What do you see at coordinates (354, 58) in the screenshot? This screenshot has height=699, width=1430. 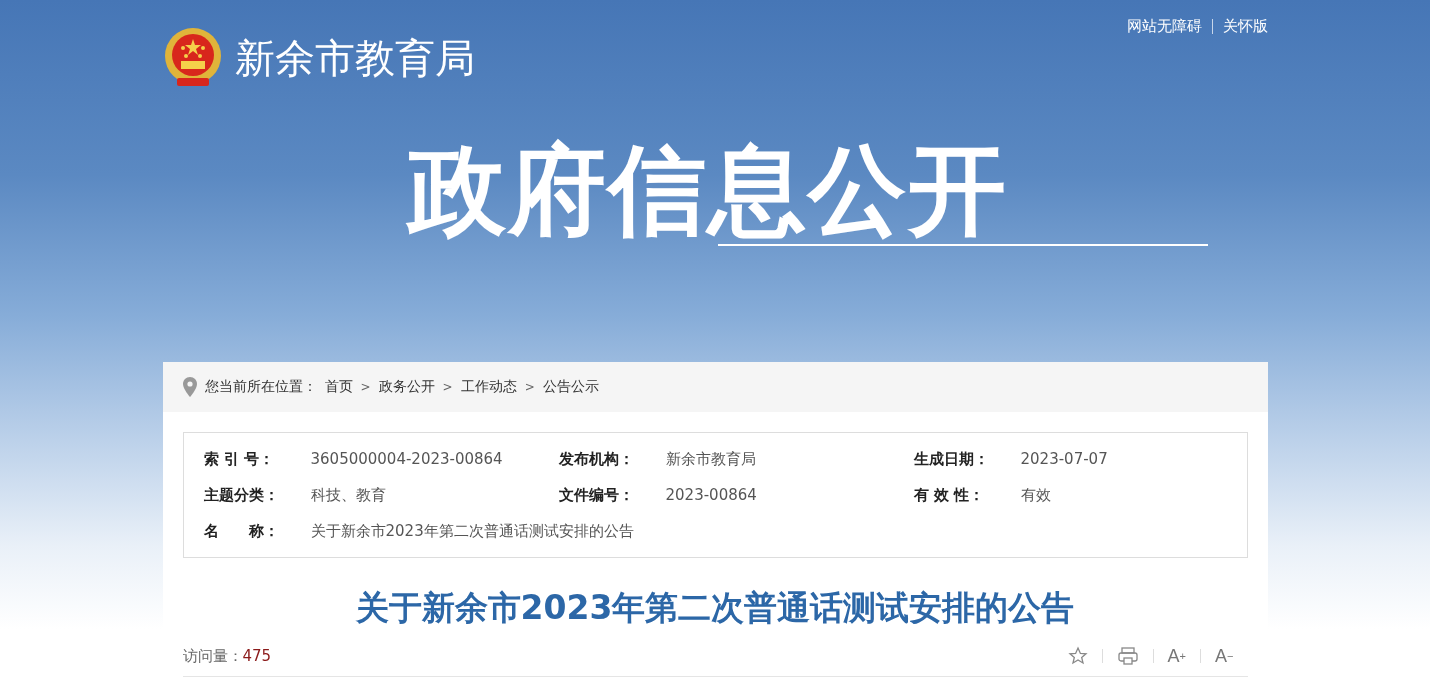 I see `site-title: 新余市教育局` at bounding box center [354, 58].